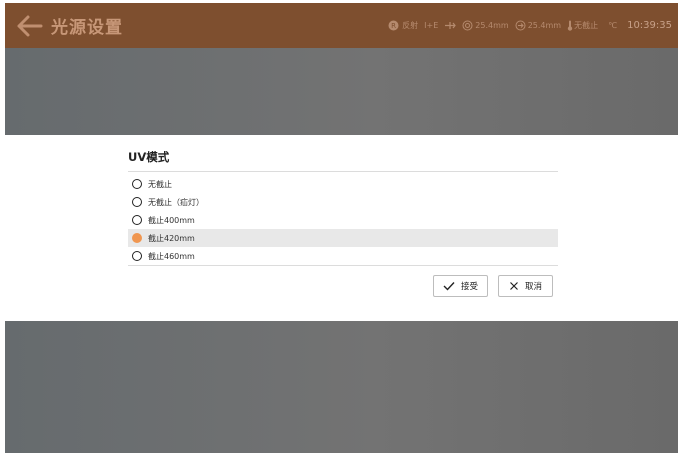 This screenshot has height=459, width=682. I want to click on arrow-left-icon, so click(30, 25).